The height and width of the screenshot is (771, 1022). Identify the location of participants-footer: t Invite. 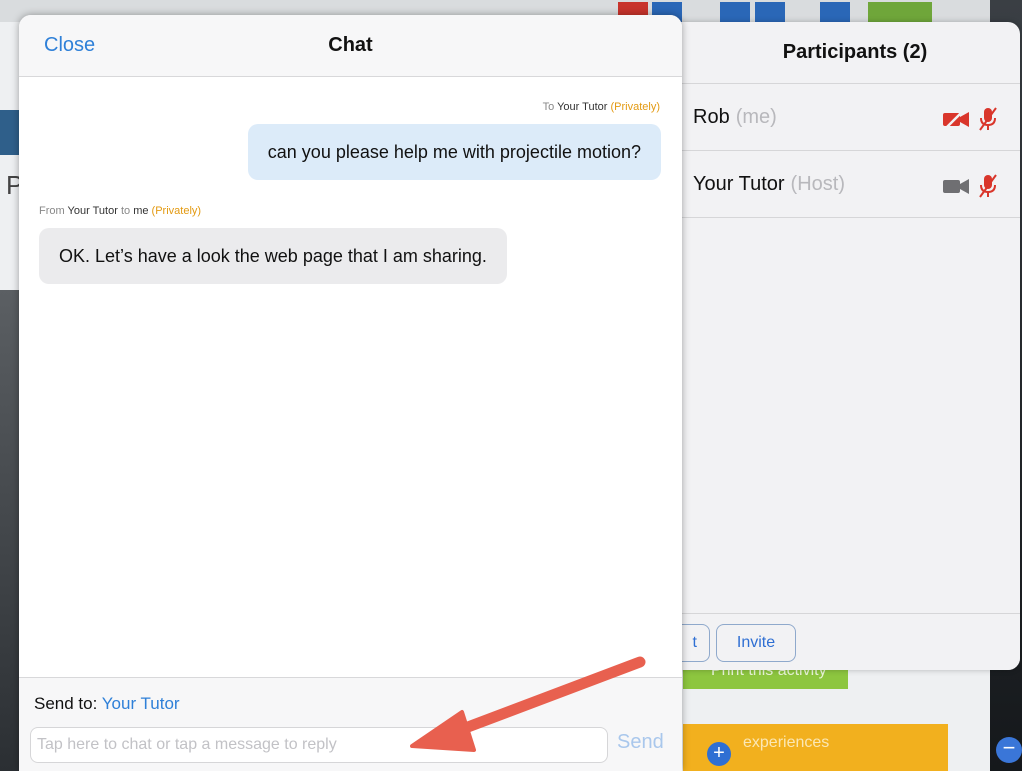
(840, 641).